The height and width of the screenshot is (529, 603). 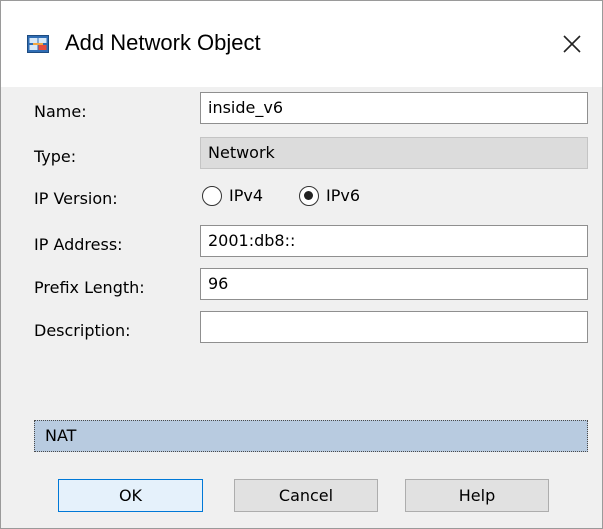 I want to click on description-label: Description:, so click(x=82, y=330).